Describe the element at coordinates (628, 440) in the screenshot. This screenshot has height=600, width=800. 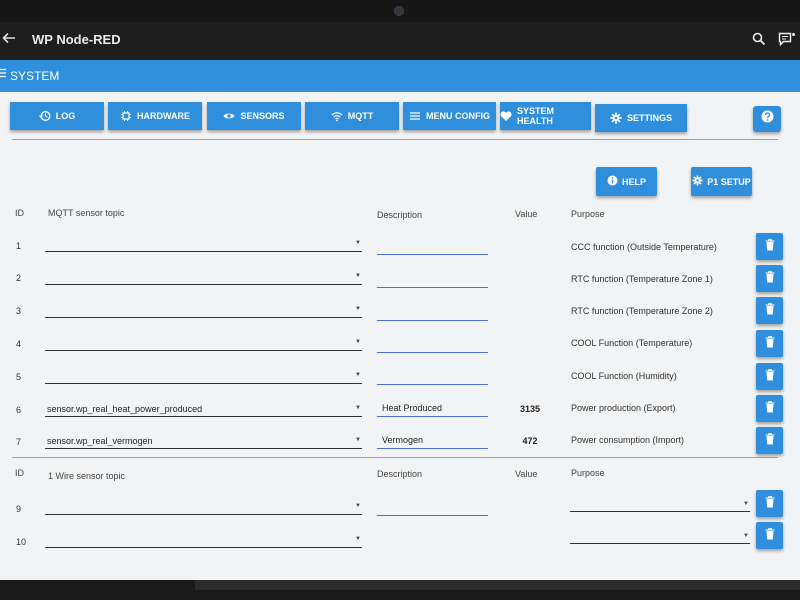
I see `purpose-text: Power consumption (Import)` at that location.